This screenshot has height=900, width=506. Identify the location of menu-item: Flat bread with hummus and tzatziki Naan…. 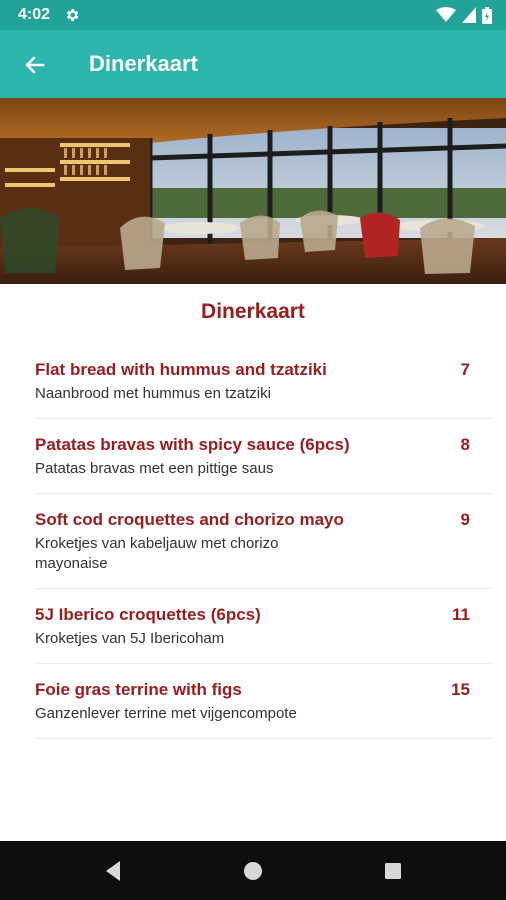
(263, 381).